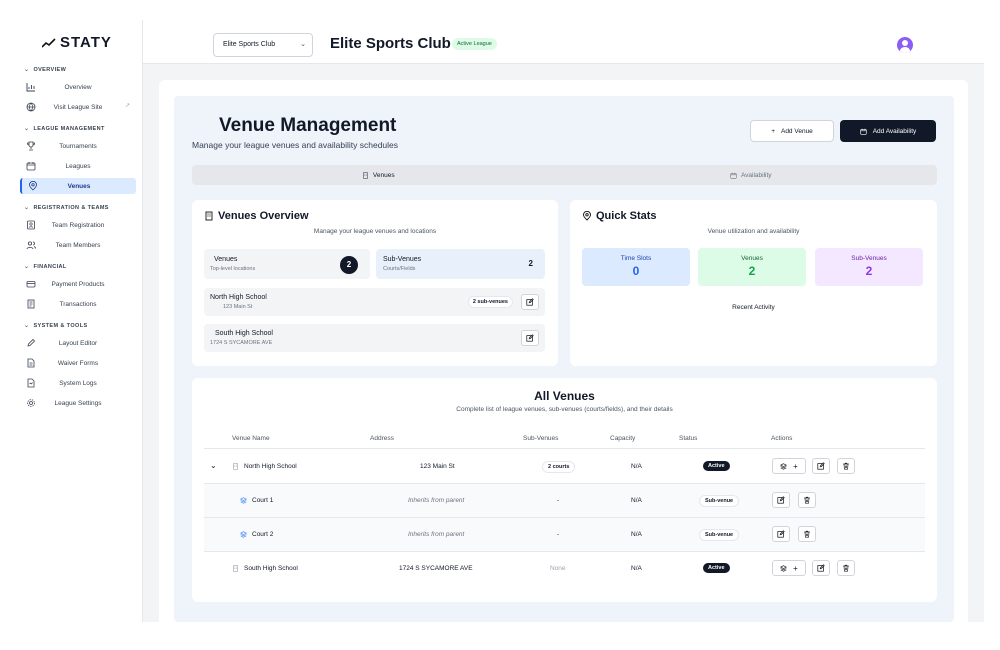 This screenshot has width=1000, height=650. What do you see at coordinates (378, 175) in the screenshot?
I see `tab-venues: Venues` at bounding box center [378, 175].